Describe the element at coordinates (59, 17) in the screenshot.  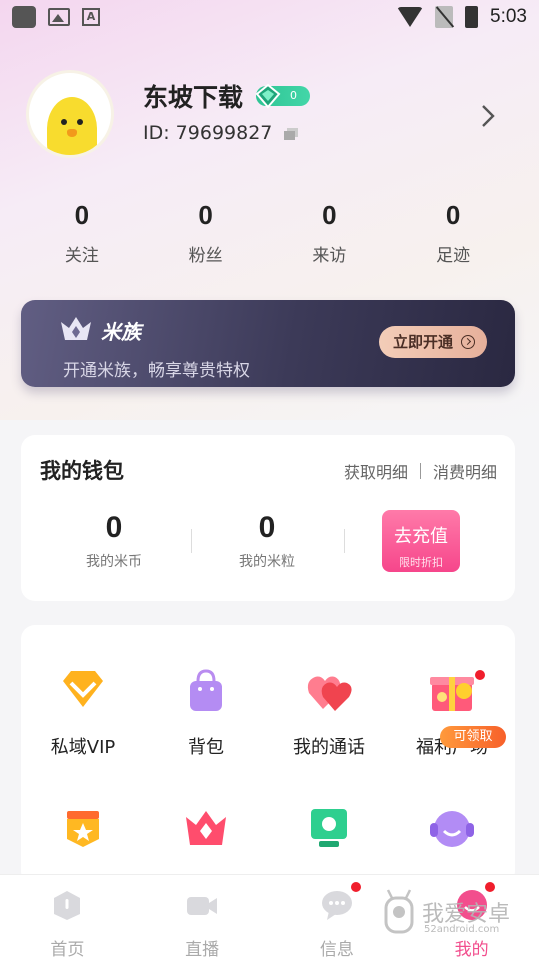
I see `image-notification-icon` at that location.